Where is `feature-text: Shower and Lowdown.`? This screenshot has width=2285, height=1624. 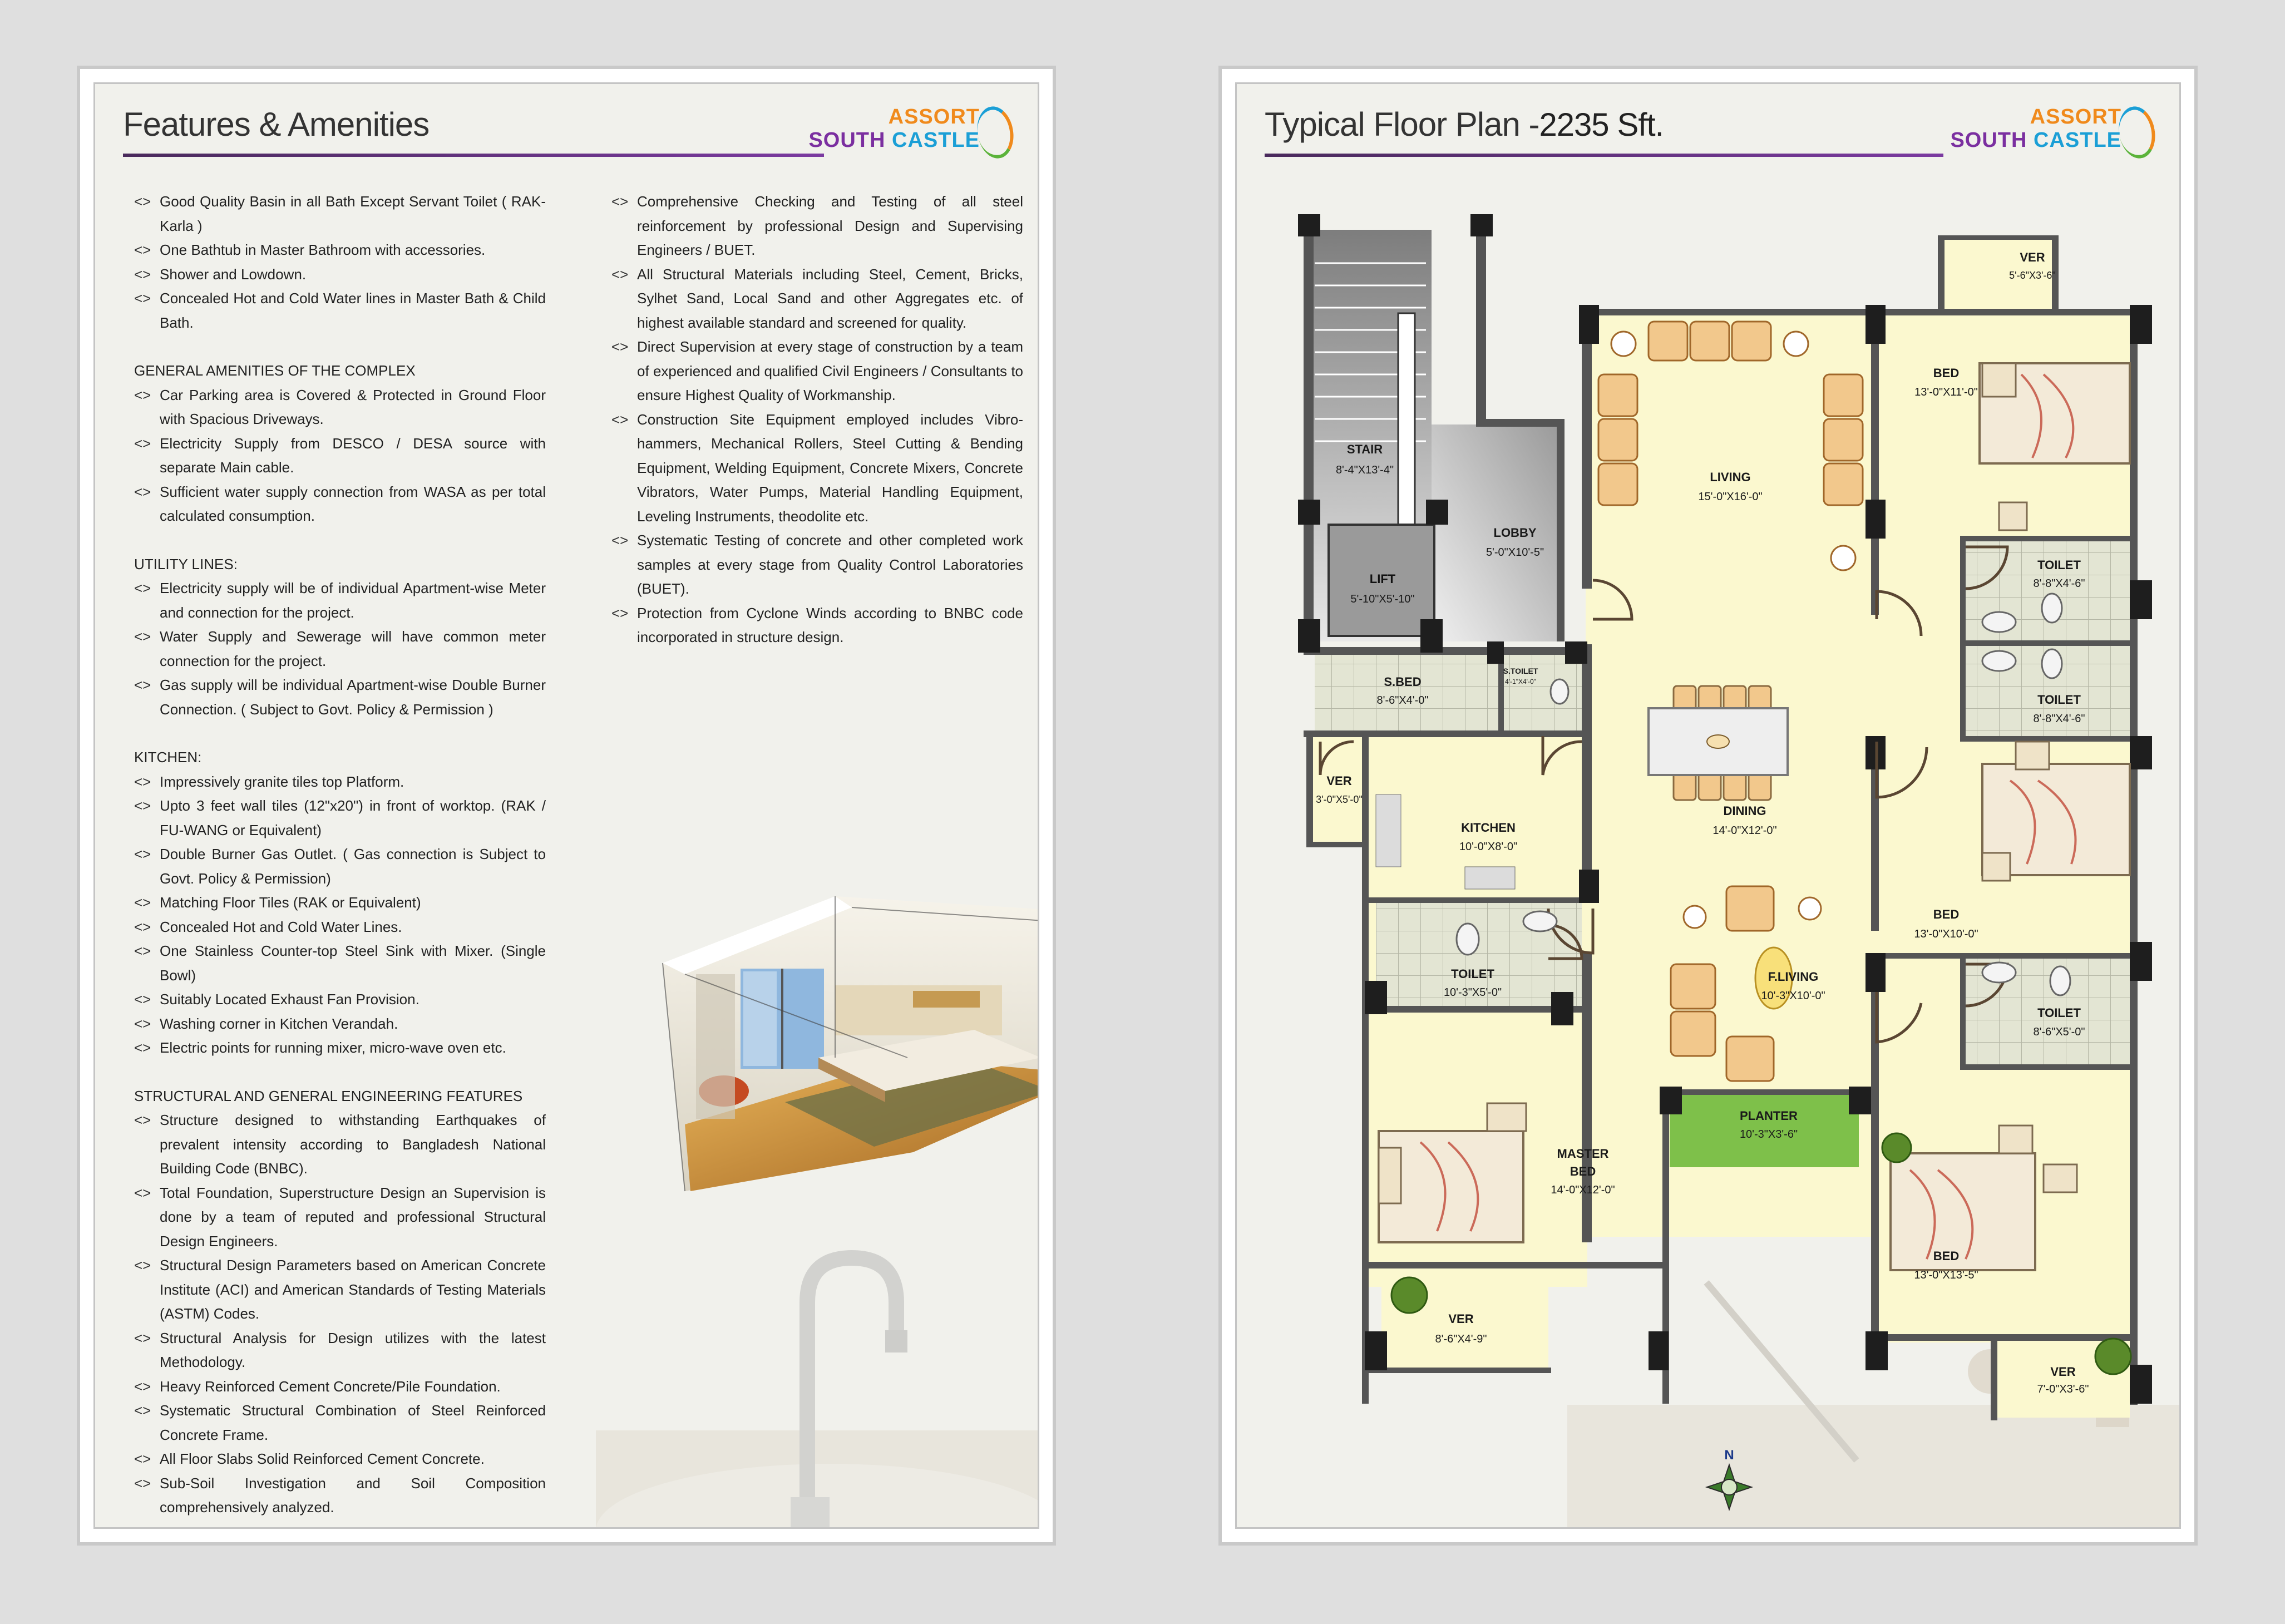
feature-text: Shower and Lowdown. is located at coordinates (233, 274).